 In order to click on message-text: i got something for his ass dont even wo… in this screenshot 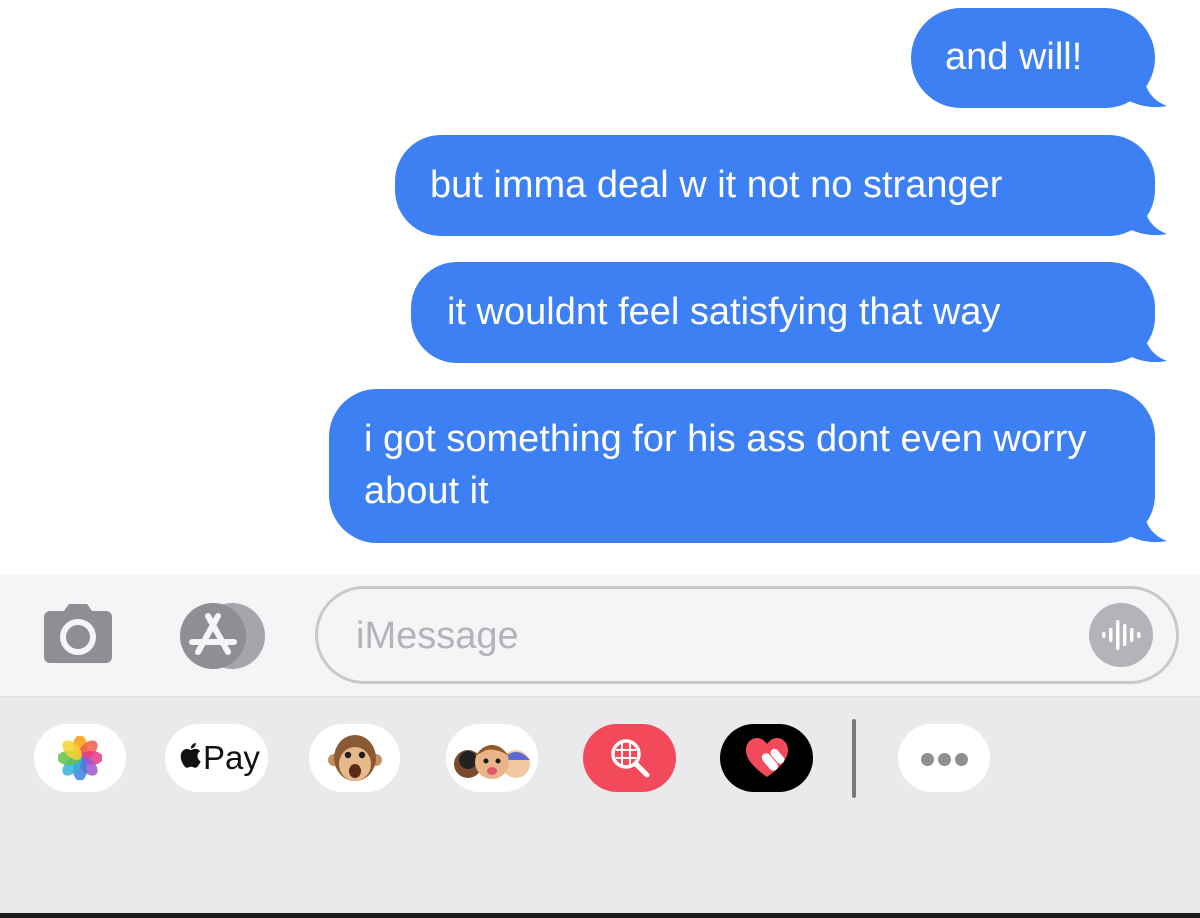, I will do `click(725, 465)`.